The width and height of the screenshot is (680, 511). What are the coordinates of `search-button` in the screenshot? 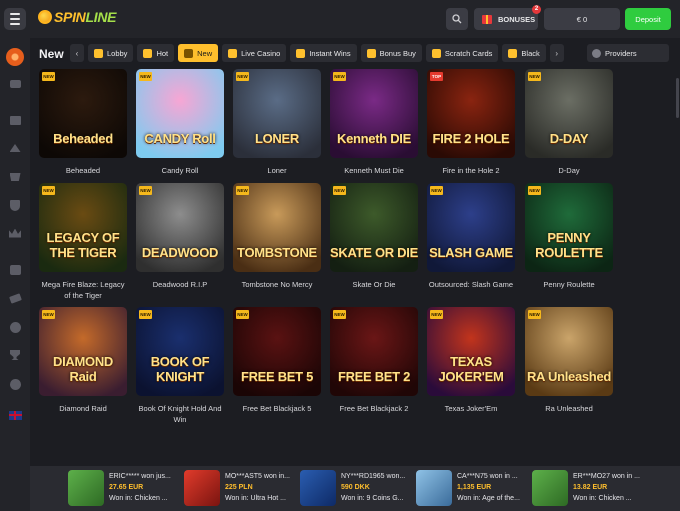 It's located at (457, 19).